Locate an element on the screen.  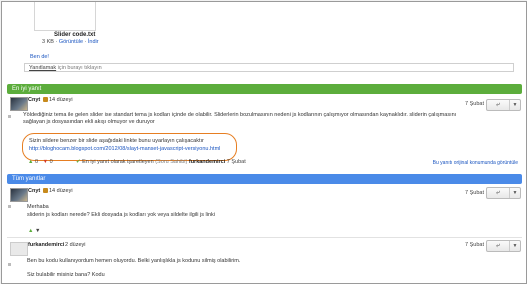
divider is located at coordinates (264, 237).